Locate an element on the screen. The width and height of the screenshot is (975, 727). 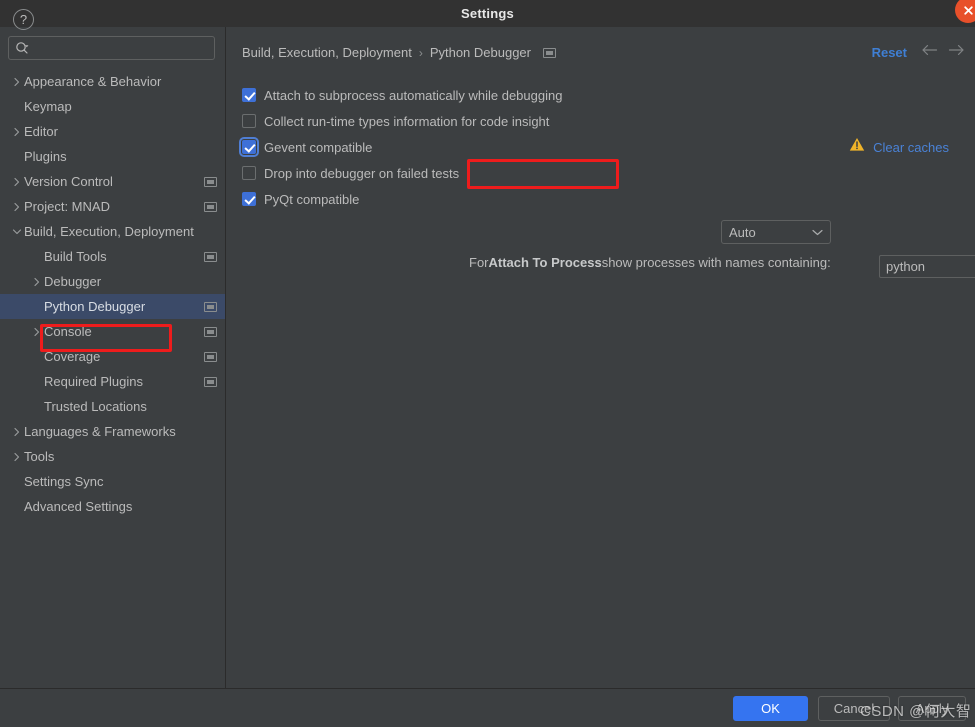
sidebar-item-build-tools: Build Tools is located at coordinates (112, 256).